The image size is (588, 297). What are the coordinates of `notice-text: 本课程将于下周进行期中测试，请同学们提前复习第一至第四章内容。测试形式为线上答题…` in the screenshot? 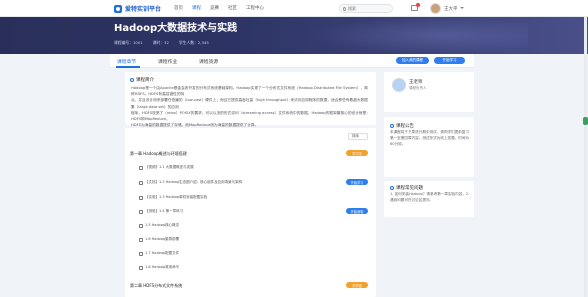 It's located at (430, 138).